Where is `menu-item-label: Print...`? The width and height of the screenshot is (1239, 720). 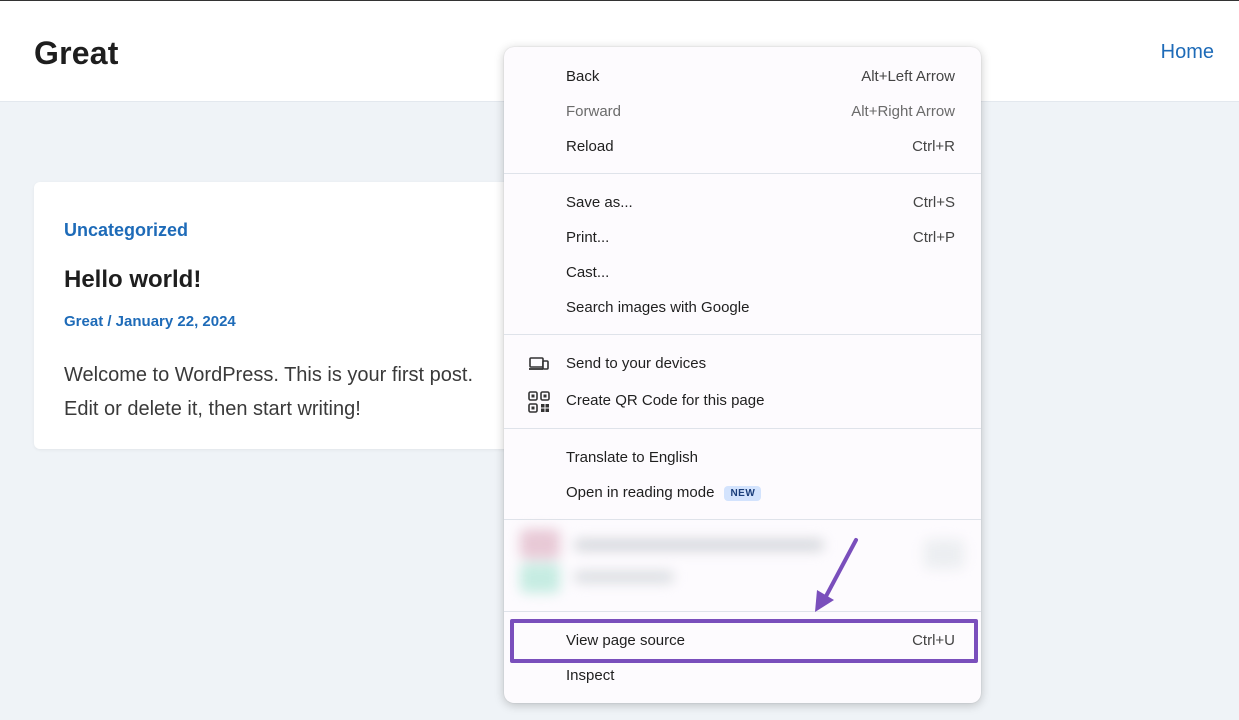
menu-item-label: Print... is located at coordinates (588, 237).